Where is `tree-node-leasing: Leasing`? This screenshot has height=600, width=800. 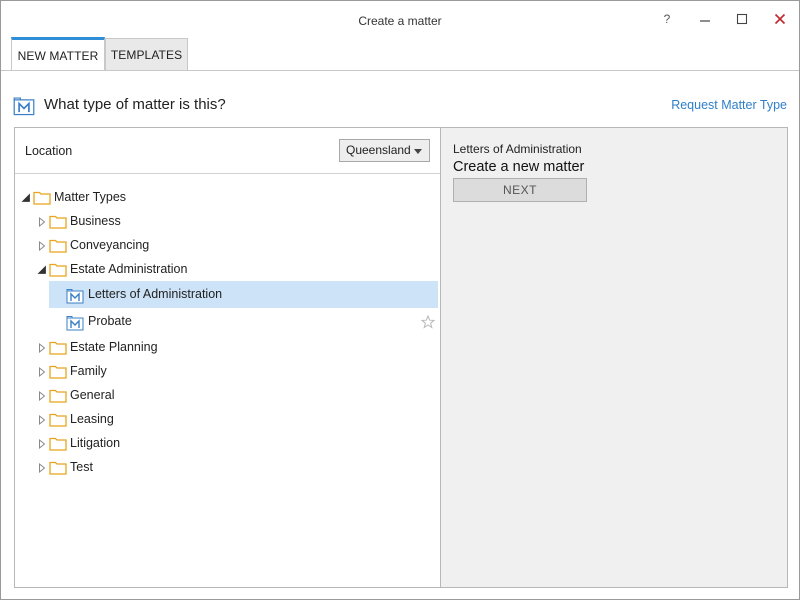 tree-node-leasing: Leasing is located at coordinates (227, 420).